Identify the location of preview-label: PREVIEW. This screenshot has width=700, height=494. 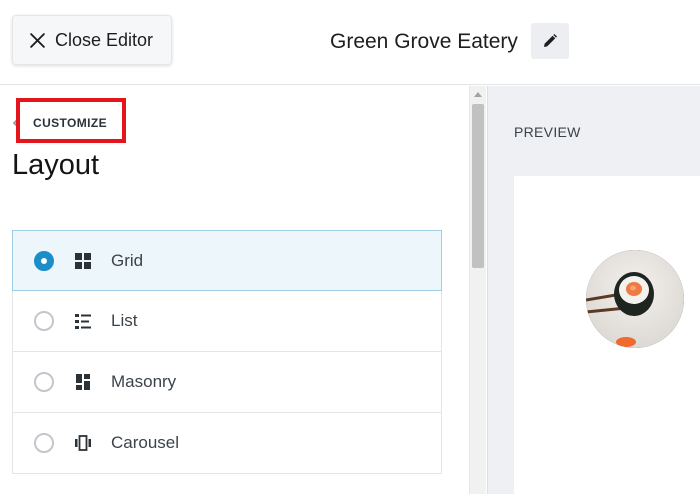
(547, 132).